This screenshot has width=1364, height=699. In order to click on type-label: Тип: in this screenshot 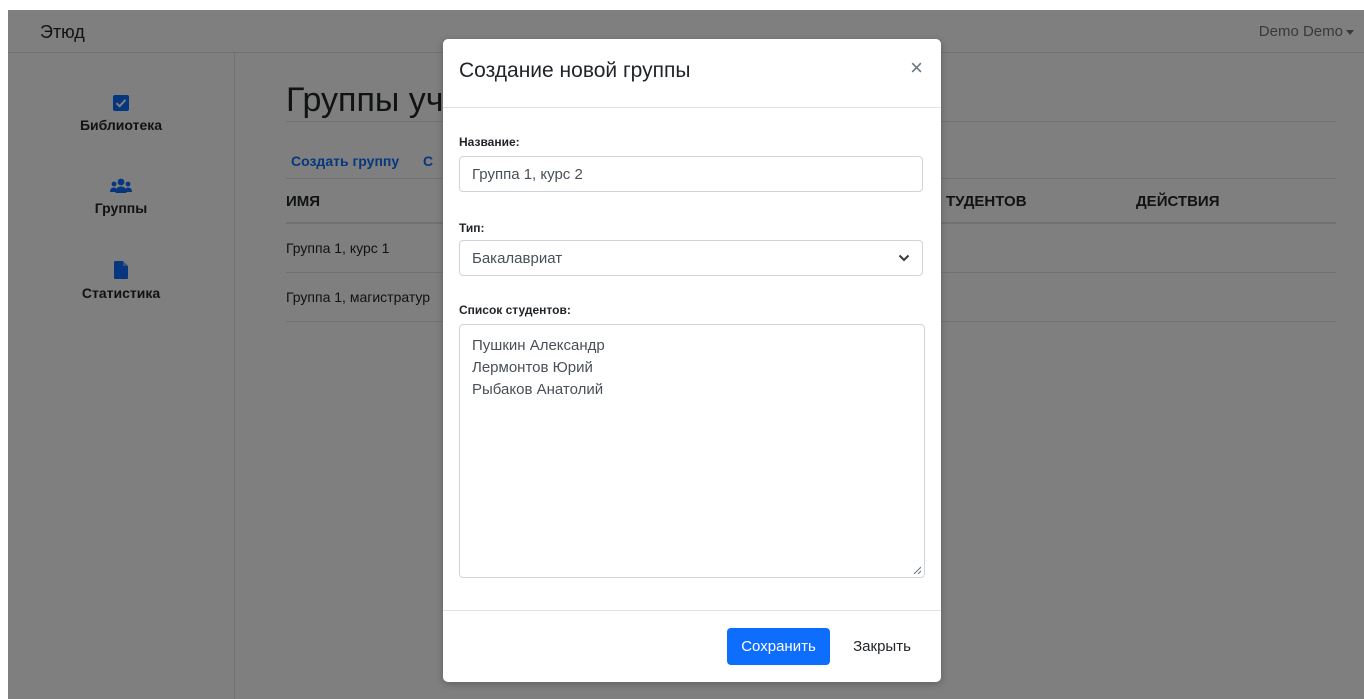, I will do `click(472, 228)`.